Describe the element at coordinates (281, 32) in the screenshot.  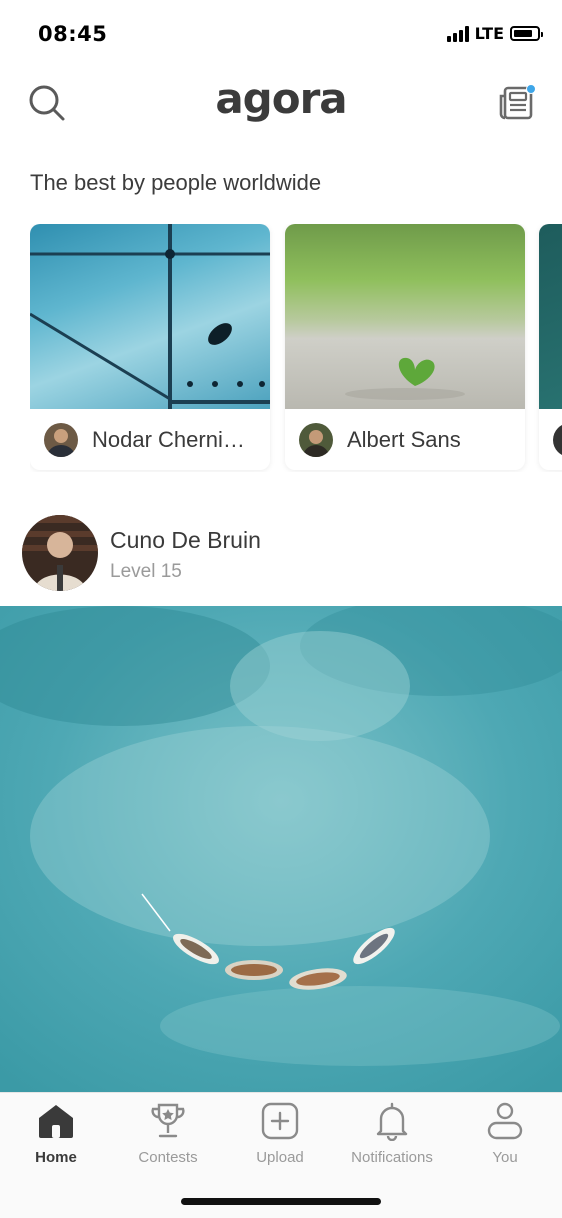
I see `status-bar: 08:45 LTE` at that location.